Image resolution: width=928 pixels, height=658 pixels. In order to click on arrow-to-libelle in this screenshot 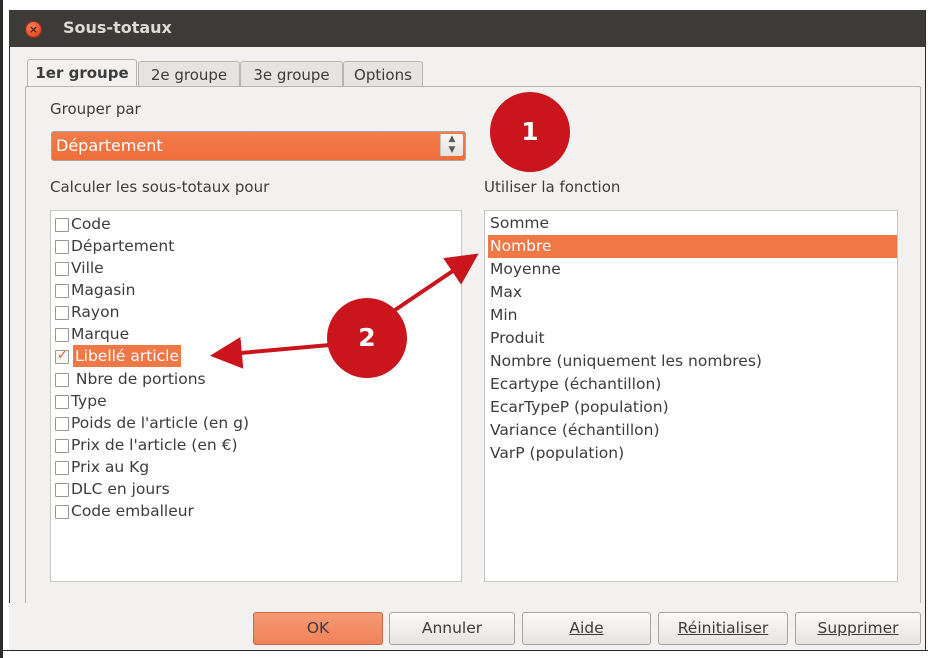, I will do `click(270, 352)`.